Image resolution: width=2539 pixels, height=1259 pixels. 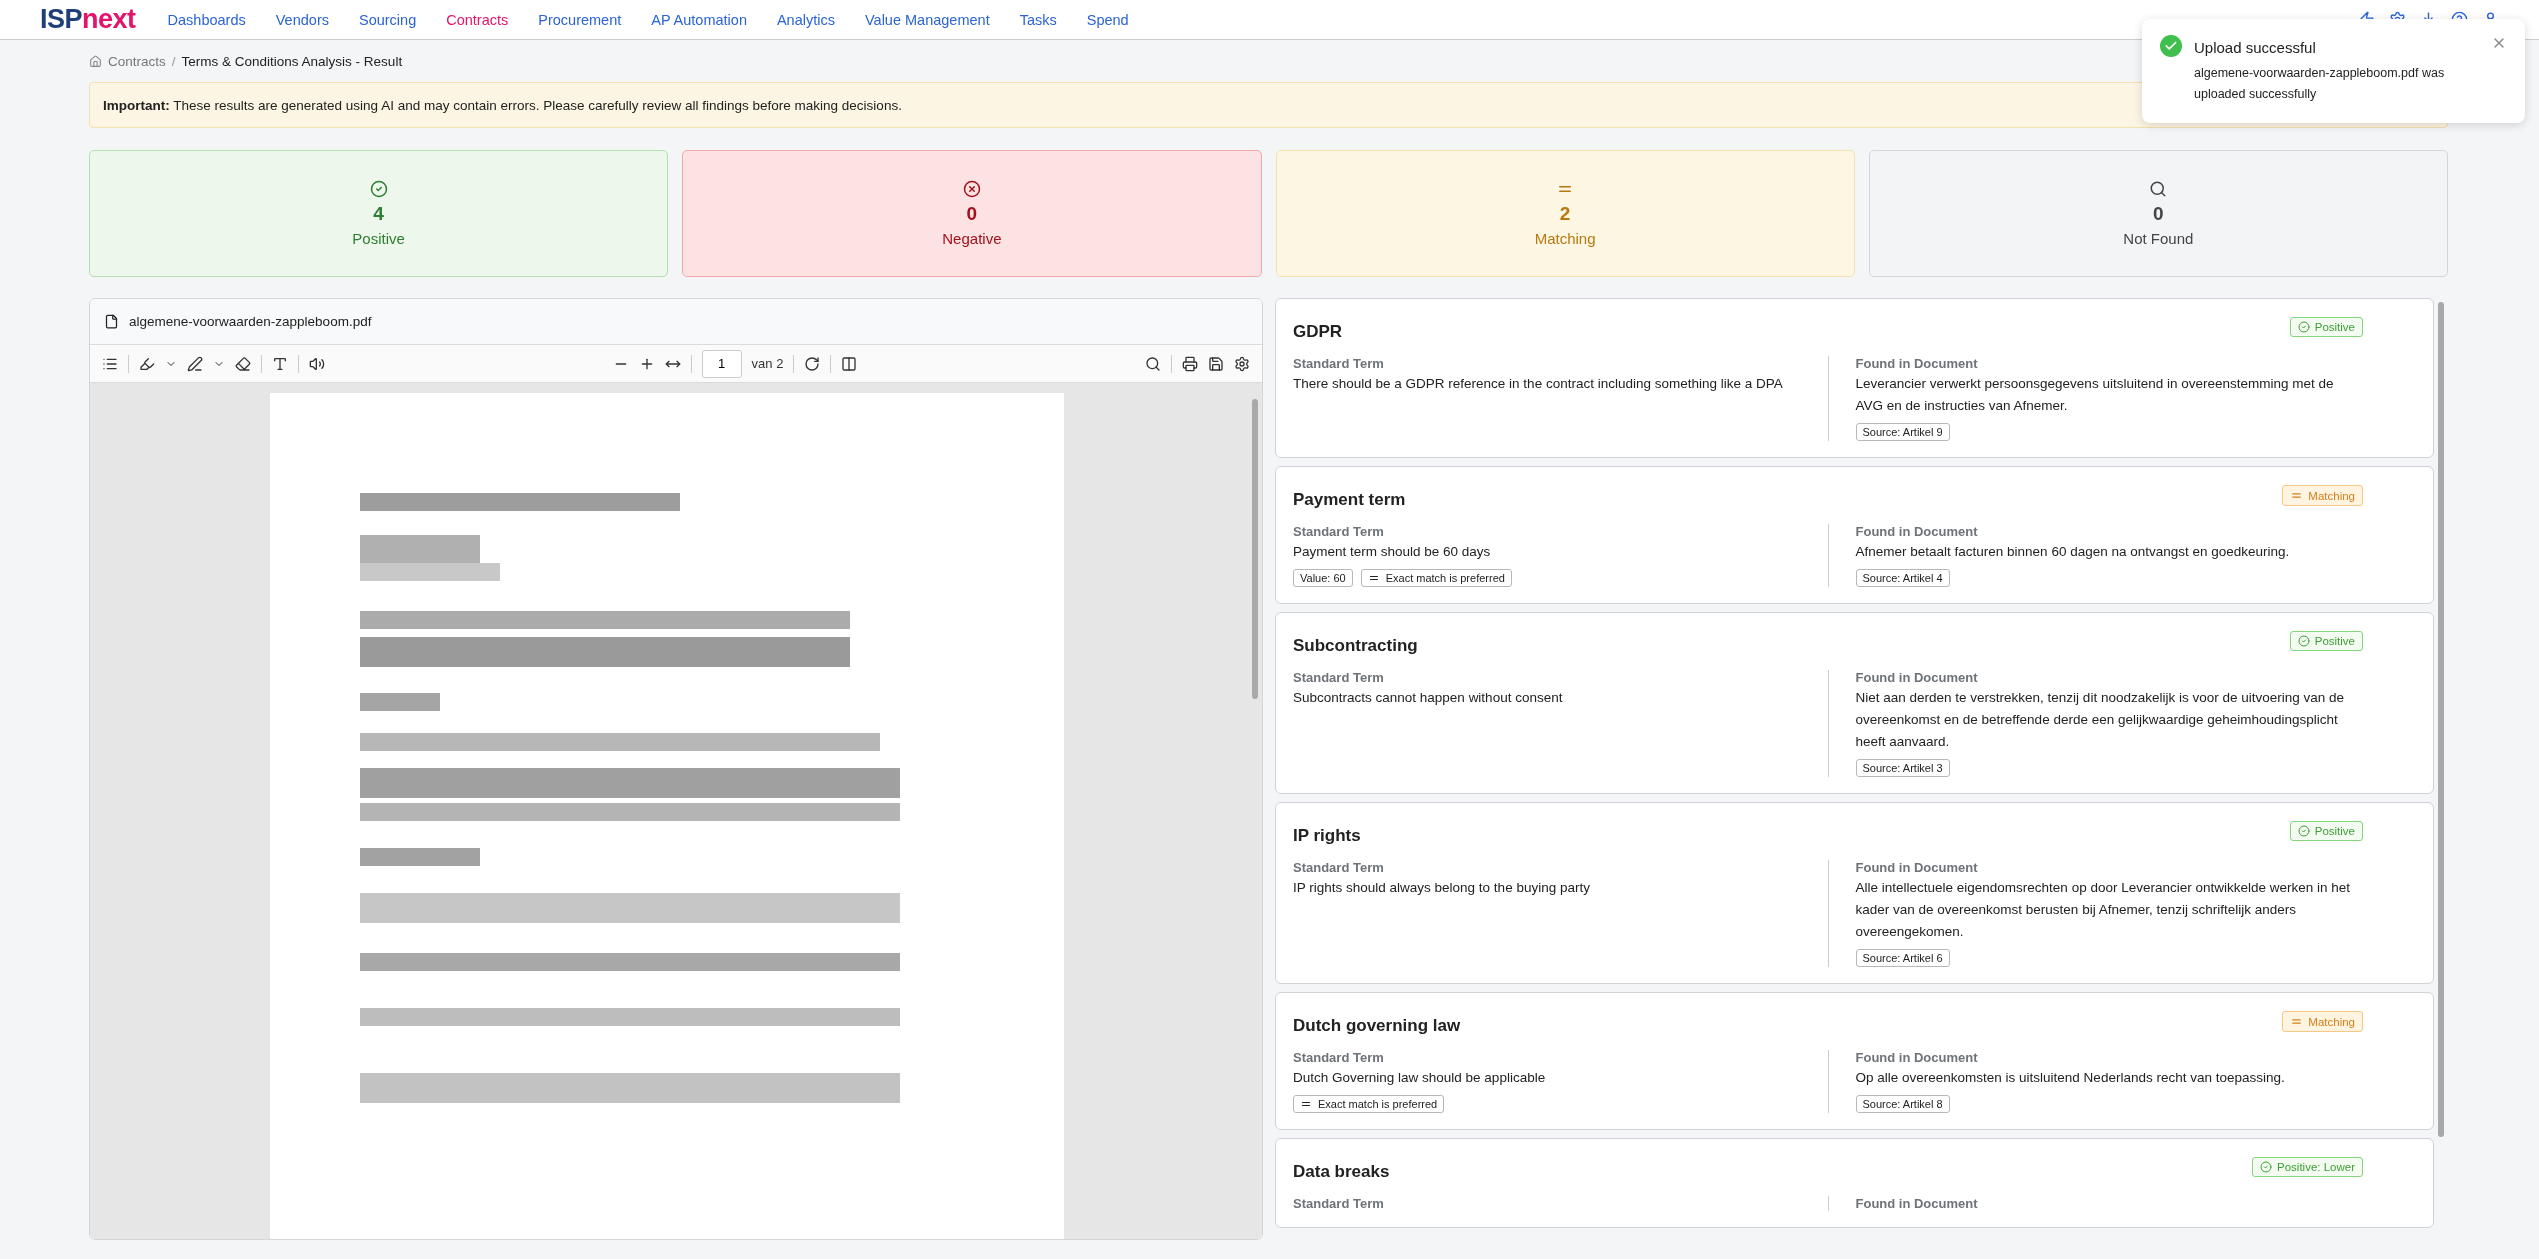 What do you see at coordinates (721, 363) in the screenshot?
I see `page-number-field: 1` at bounding box center [721, 363].